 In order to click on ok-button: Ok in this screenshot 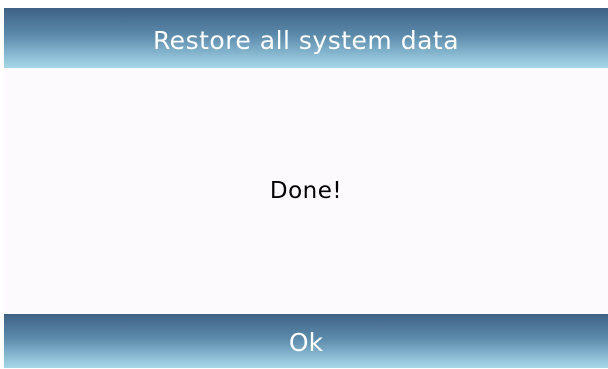, I will do `click(306, 341)`.